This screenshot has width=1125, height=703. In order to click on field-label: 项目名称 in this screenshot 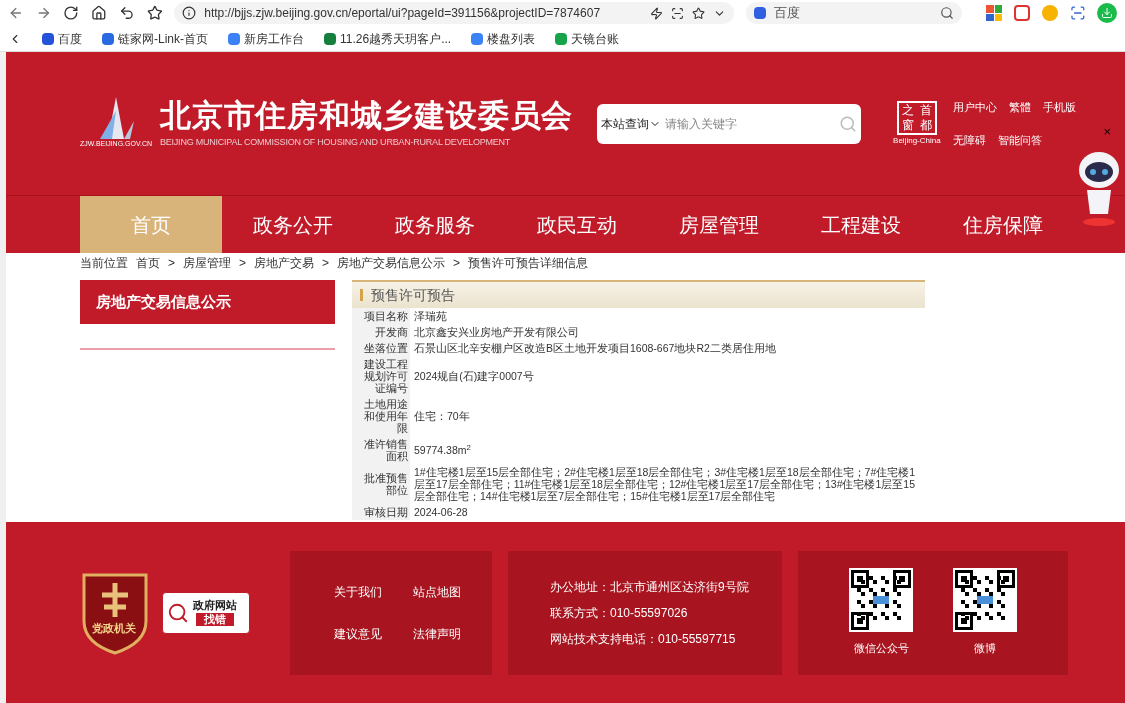, I will do `click(381, 316)`.